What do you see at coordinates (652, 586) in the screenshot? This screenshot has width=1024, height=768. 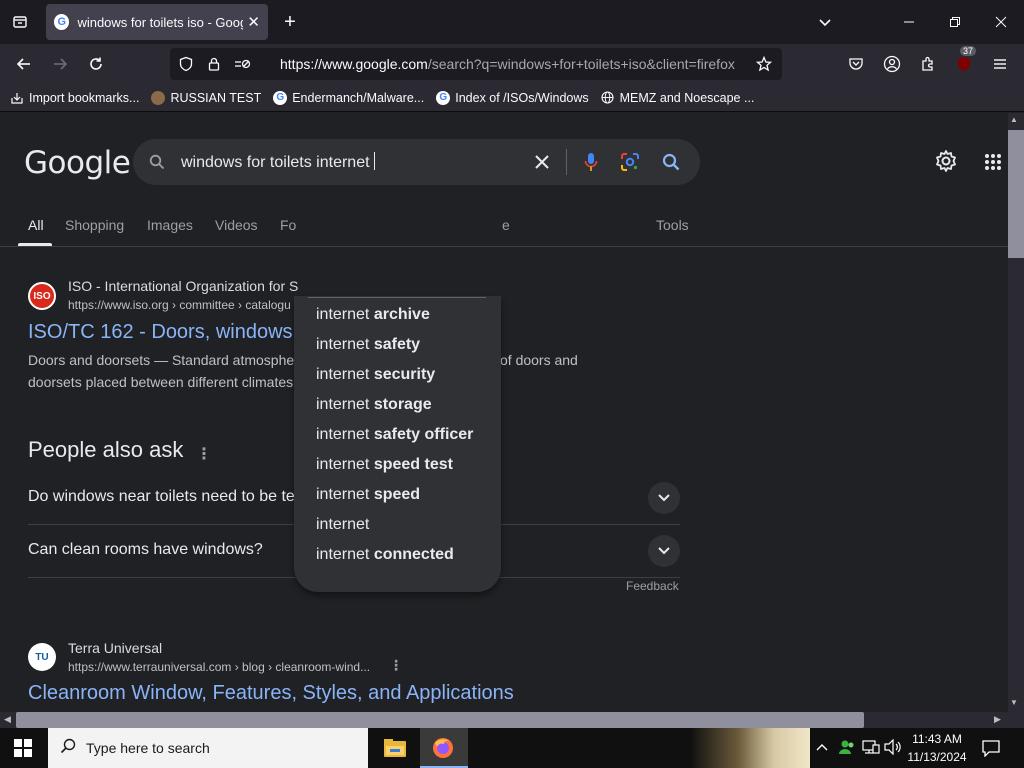 I see `feedback-link: Feedback` at bounding box center [652, 586].